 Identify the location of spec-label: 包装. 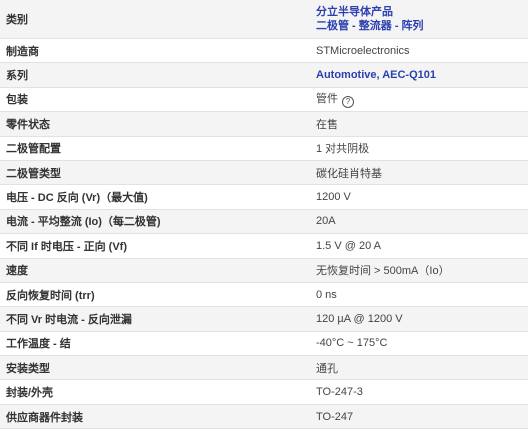
(155, 100).